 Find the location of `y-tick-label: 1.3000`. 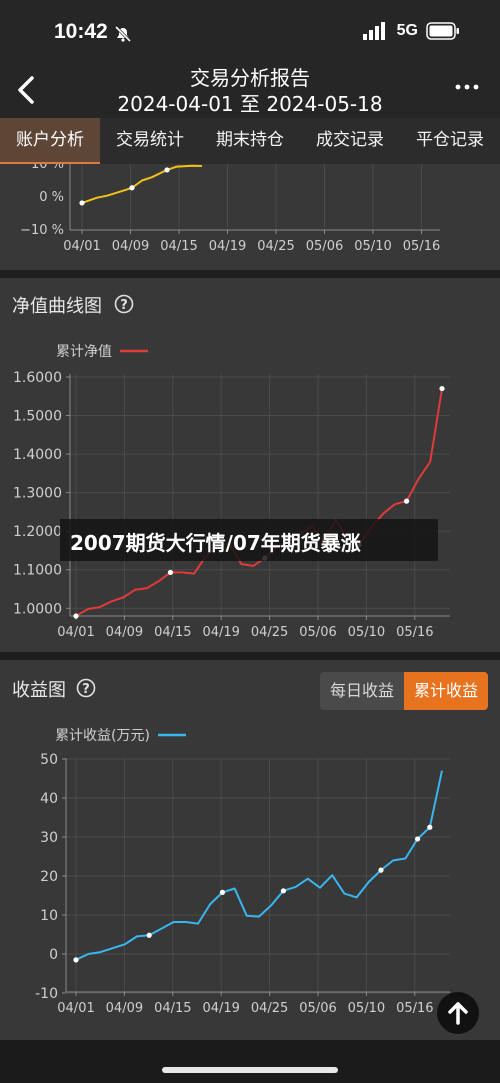

y-tick-label: 1.3000 is located at coordinates (37, 494).